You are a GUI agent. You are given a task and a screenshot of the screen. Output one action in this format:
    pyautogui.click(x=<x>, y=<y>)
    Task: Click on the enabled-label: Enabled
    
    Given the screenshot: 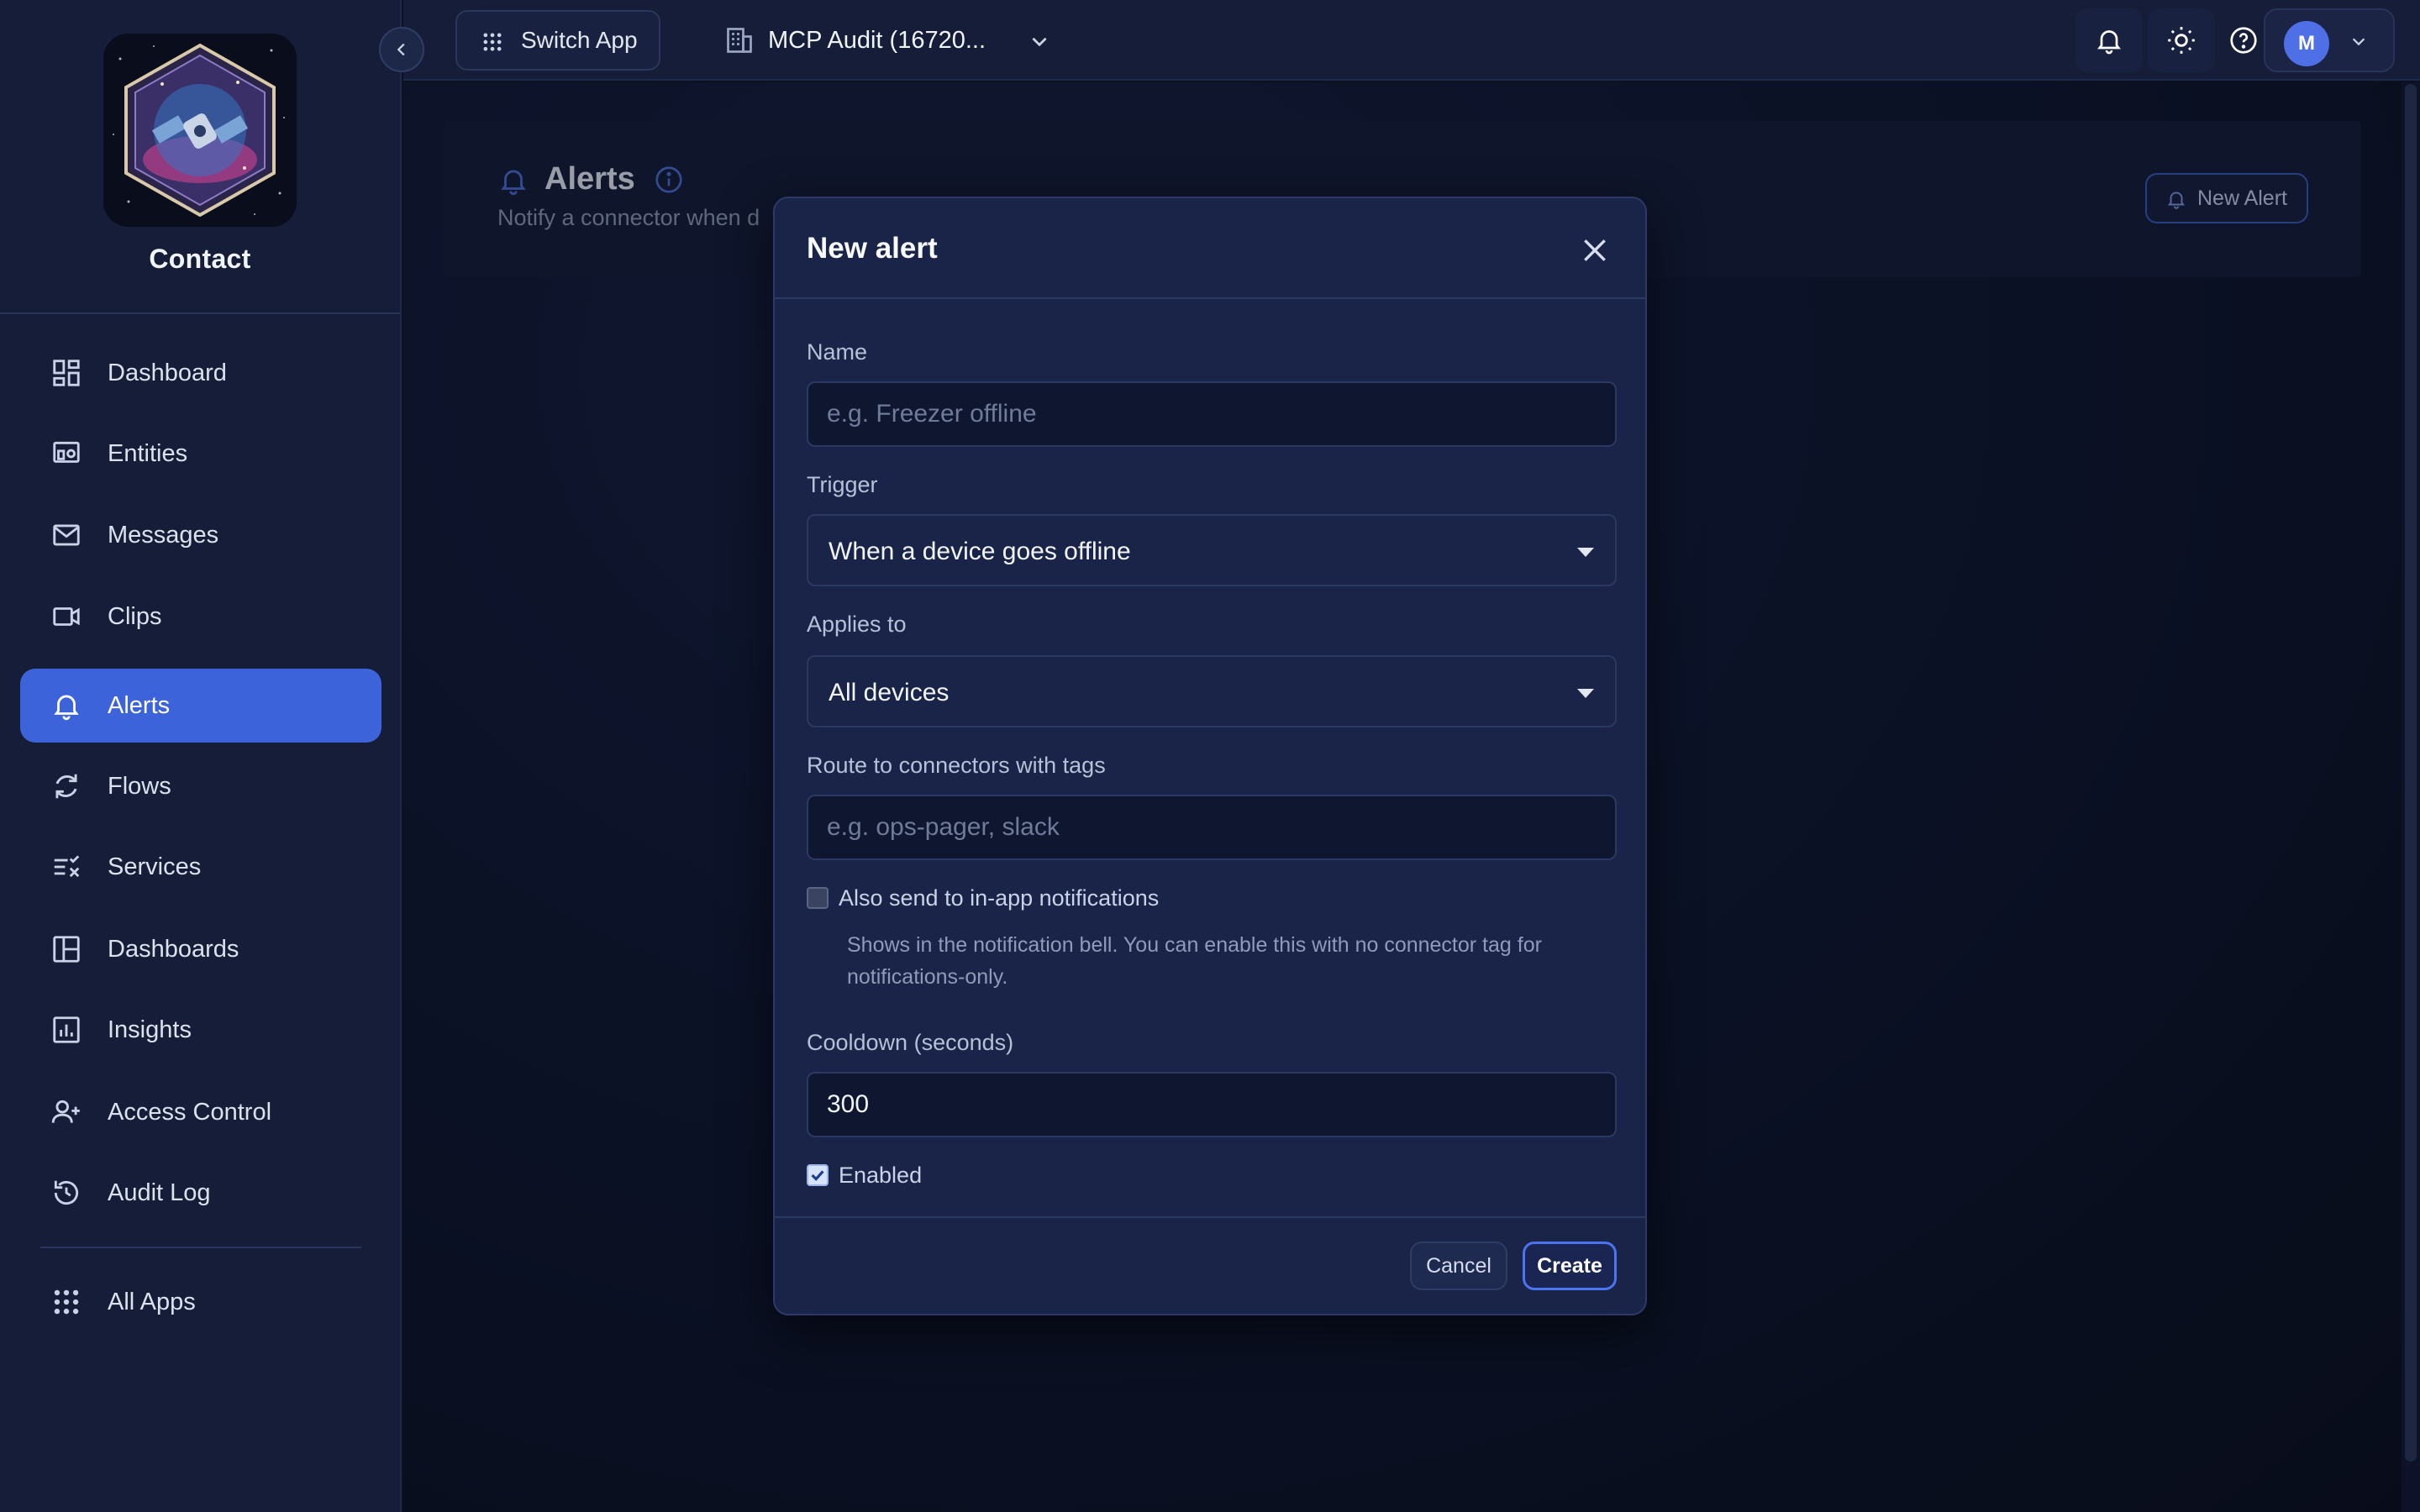 What is the action you would take?
    pyautogui.click(x=881, y=1175)
    